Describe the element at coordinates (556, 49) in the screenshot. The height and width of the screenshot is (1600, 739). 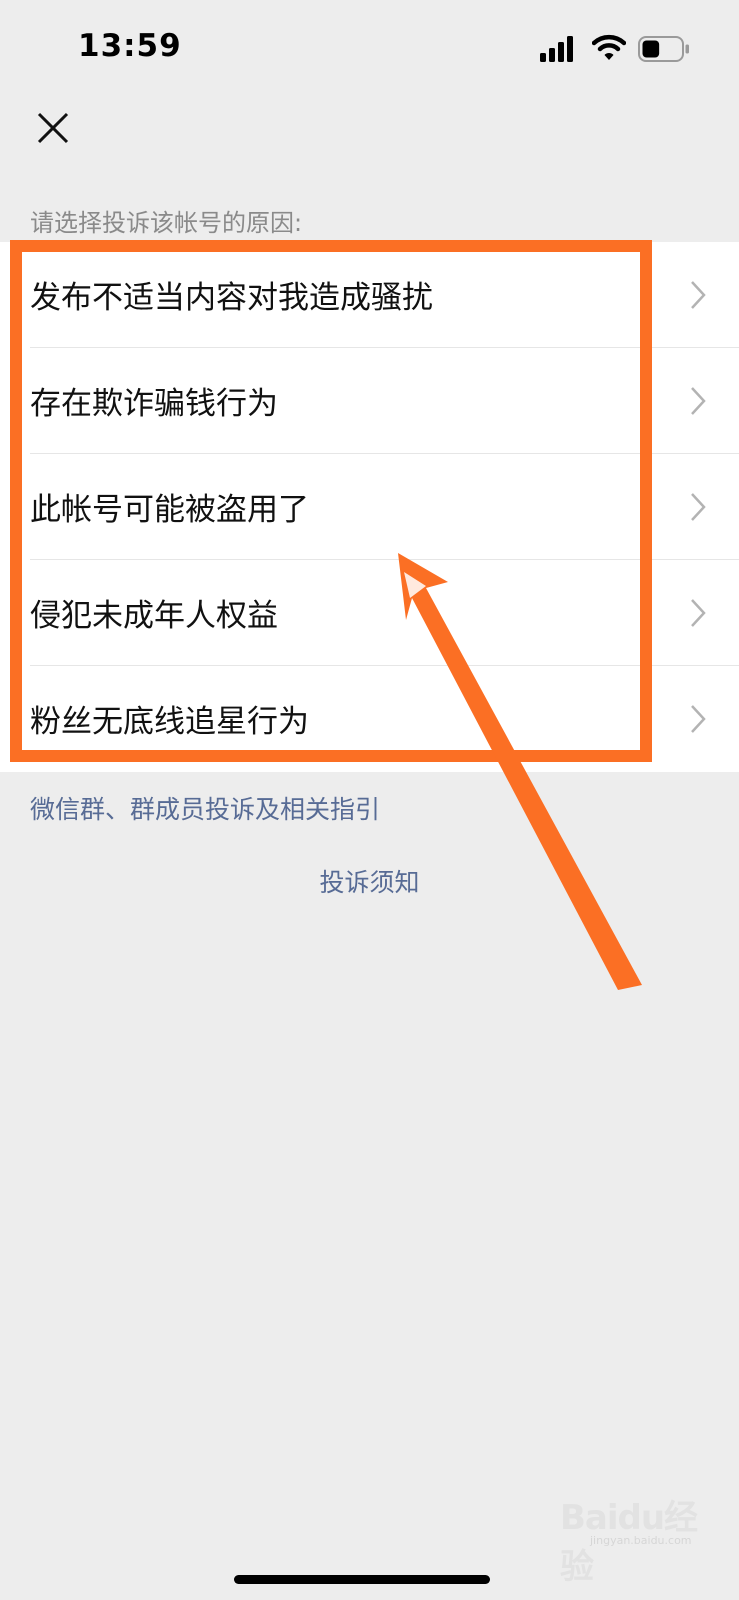
I see `cellular-signal-icon` at that location.